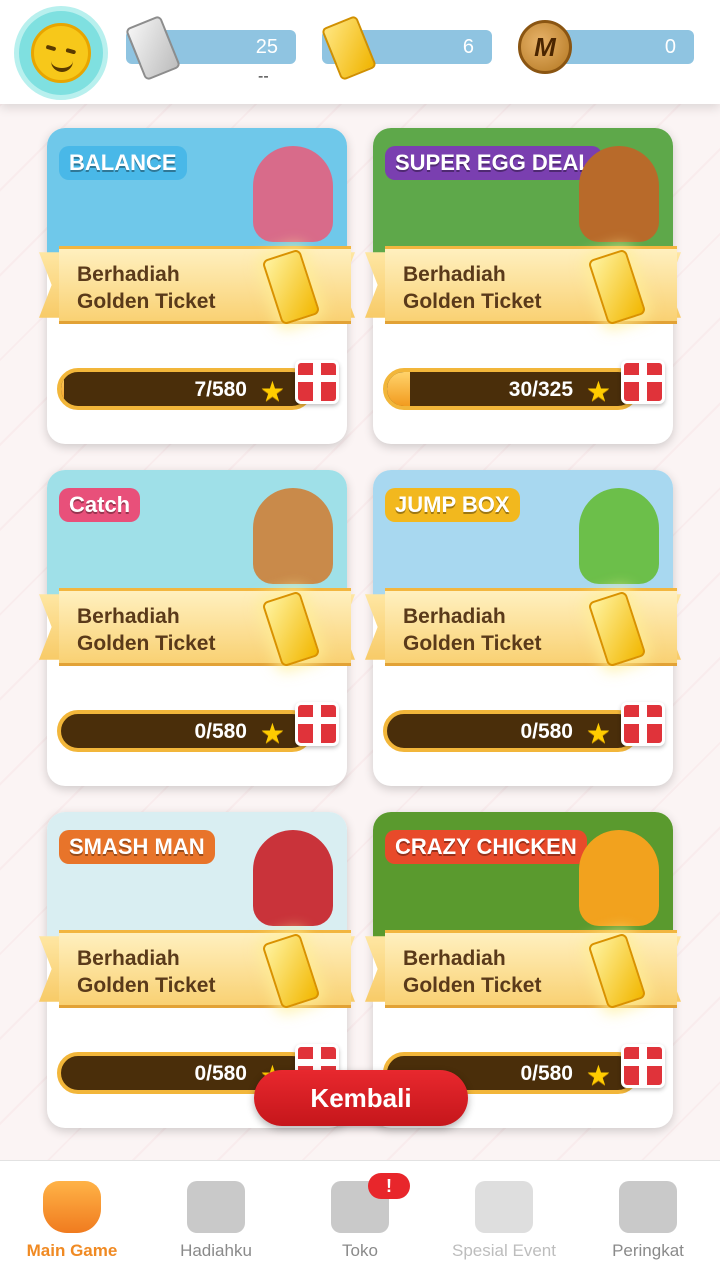 The height and width of the screenshot is (1280, 720). I want to click on game-card: JUMP BOX Berhadiah Golden Ticket 0/580 ★, so click(523, 628).